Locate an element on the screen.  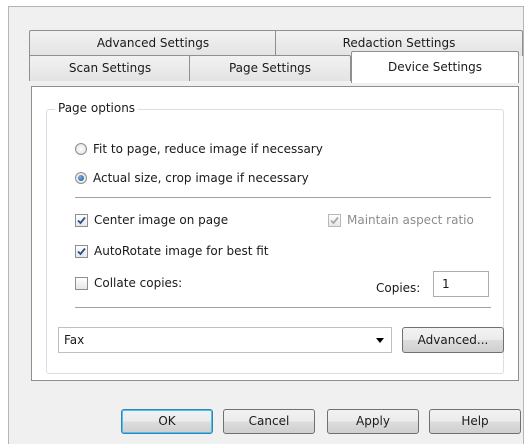
autorotate-checkbox: AutoRotate image for best fit is located at coordinates (172, 251).